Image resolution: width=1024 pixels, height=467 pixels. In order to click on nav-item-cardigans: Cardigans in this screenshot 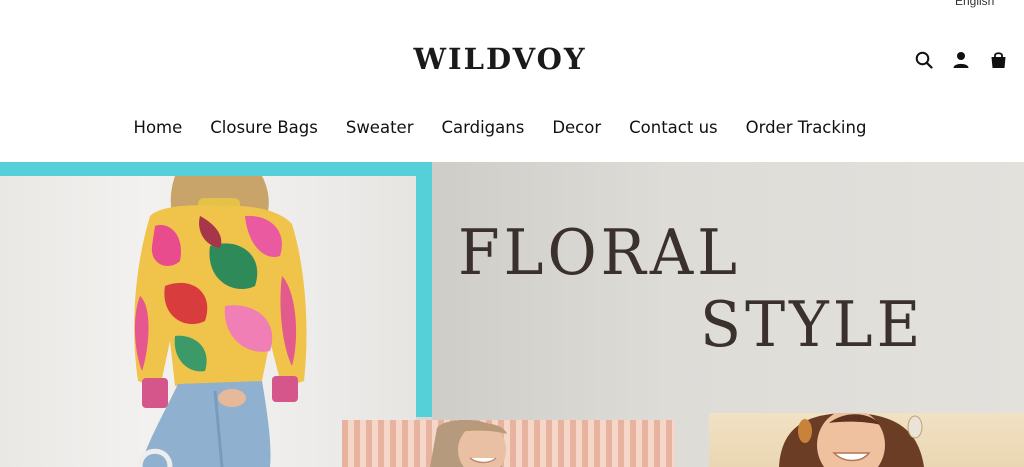, I will do `click(482, 127)`.